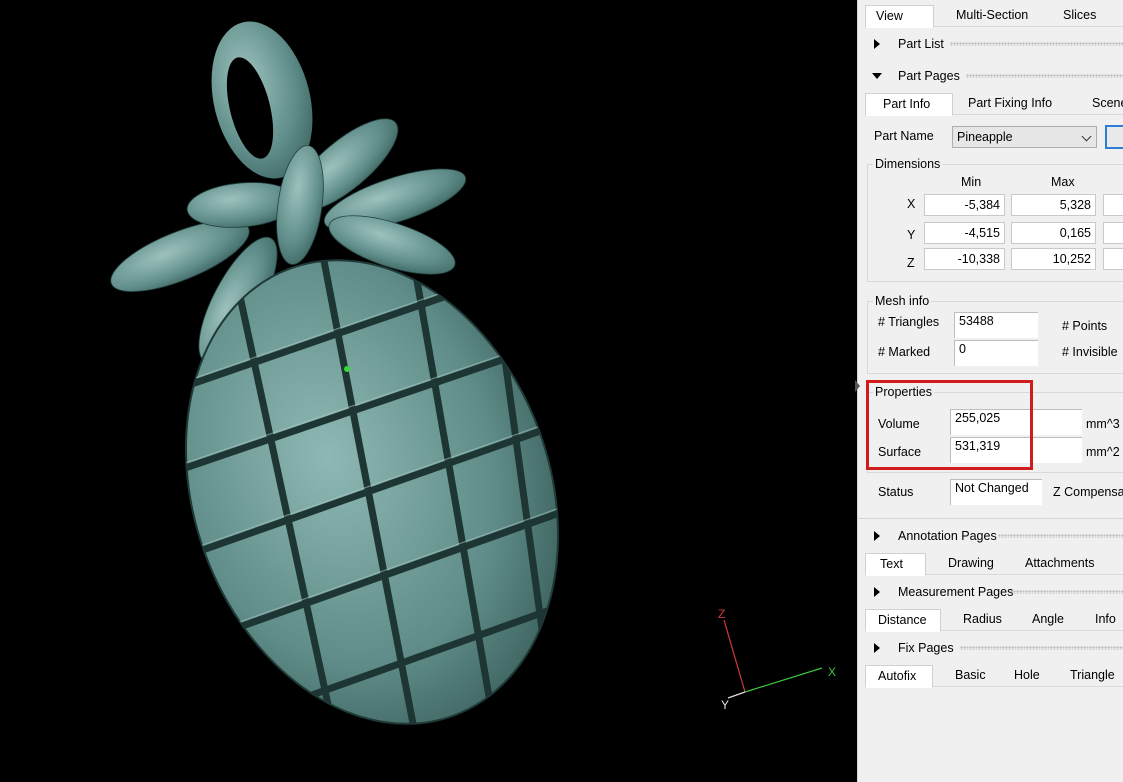  Describe the element at coordinates (902, 301) in the screenshot. I see `mesh-info-title: Mesh info` at that location.